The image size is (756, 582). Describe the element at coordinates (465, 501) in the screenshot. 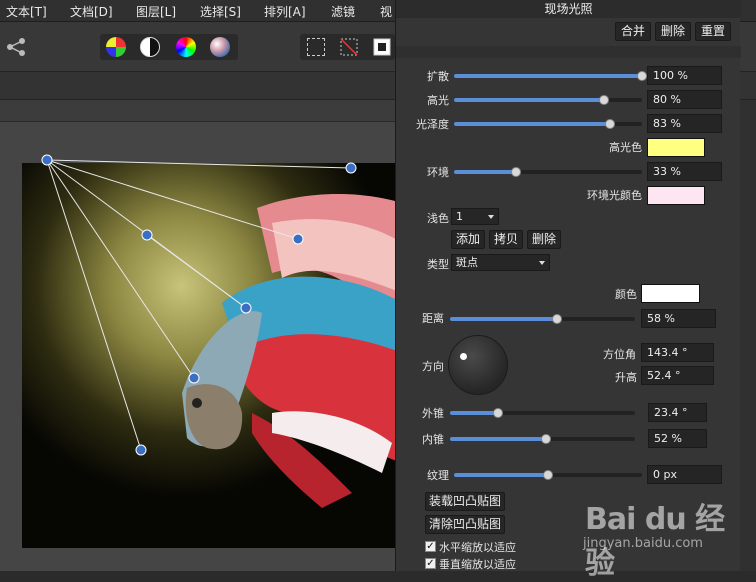

I see `load-bump-map-button: 装载凹凸贴图` at that location.